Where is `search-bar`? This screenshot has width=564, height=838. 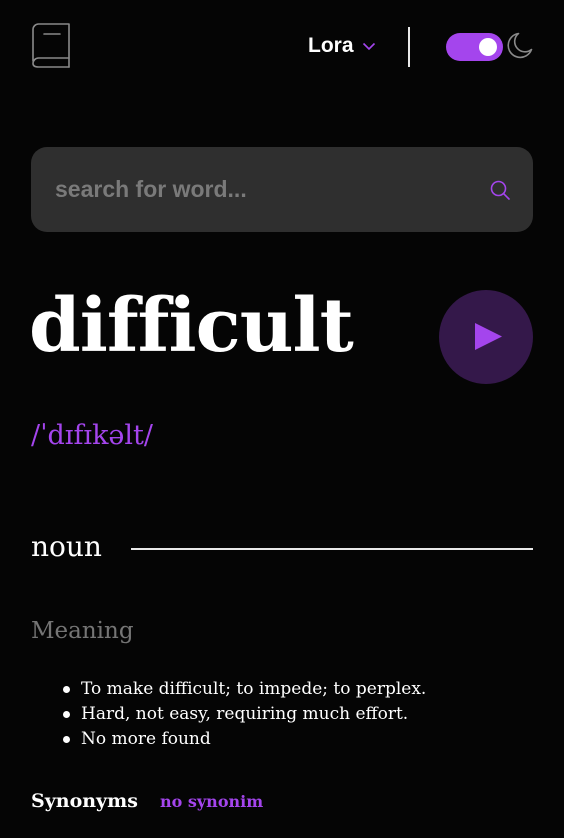 search-bar is located at coordinates (282, 189).